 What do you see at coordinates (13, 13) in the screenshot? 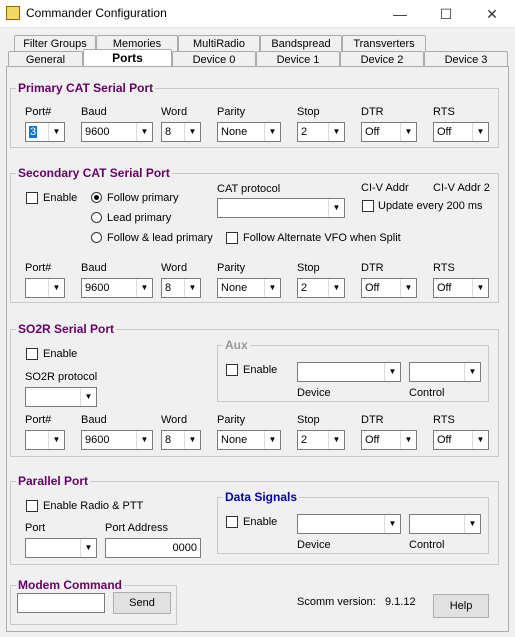
I see `app-icon` at bounding box center [13, 13].